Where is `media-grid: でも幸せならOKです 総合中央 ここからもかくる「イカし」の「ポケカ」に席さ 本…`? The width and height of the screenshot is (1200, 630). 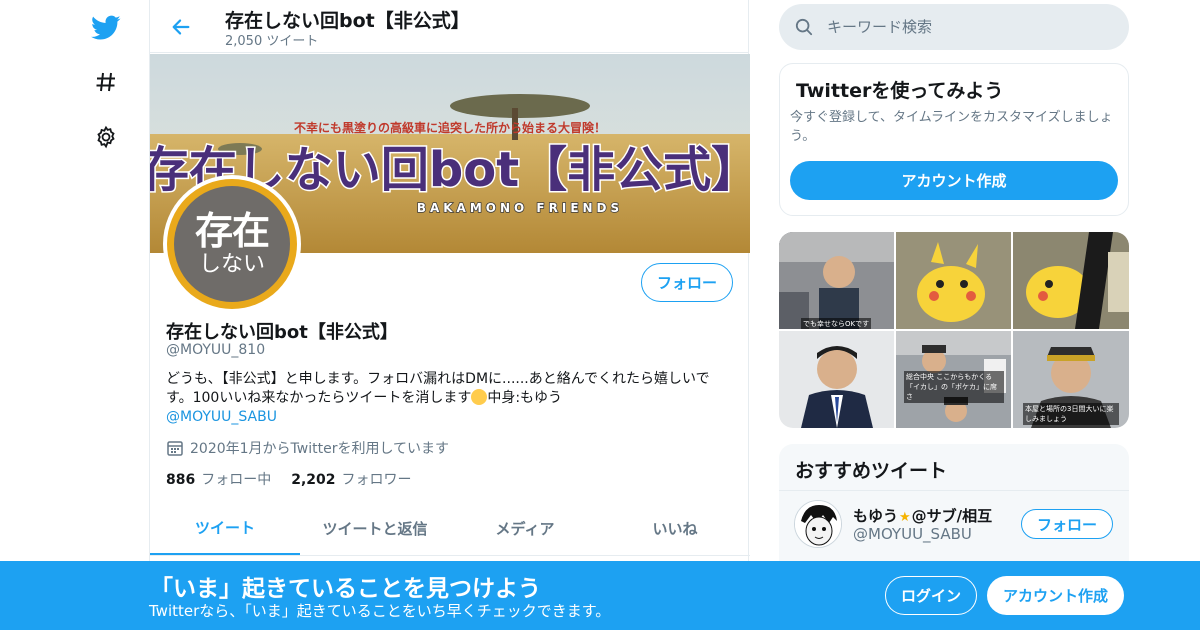
media-grid: でも幸せならOKです 総合中央 ここからもかくる「イカし」の「ポケカ」に席さ 本… is located at coordinates (954, 330).